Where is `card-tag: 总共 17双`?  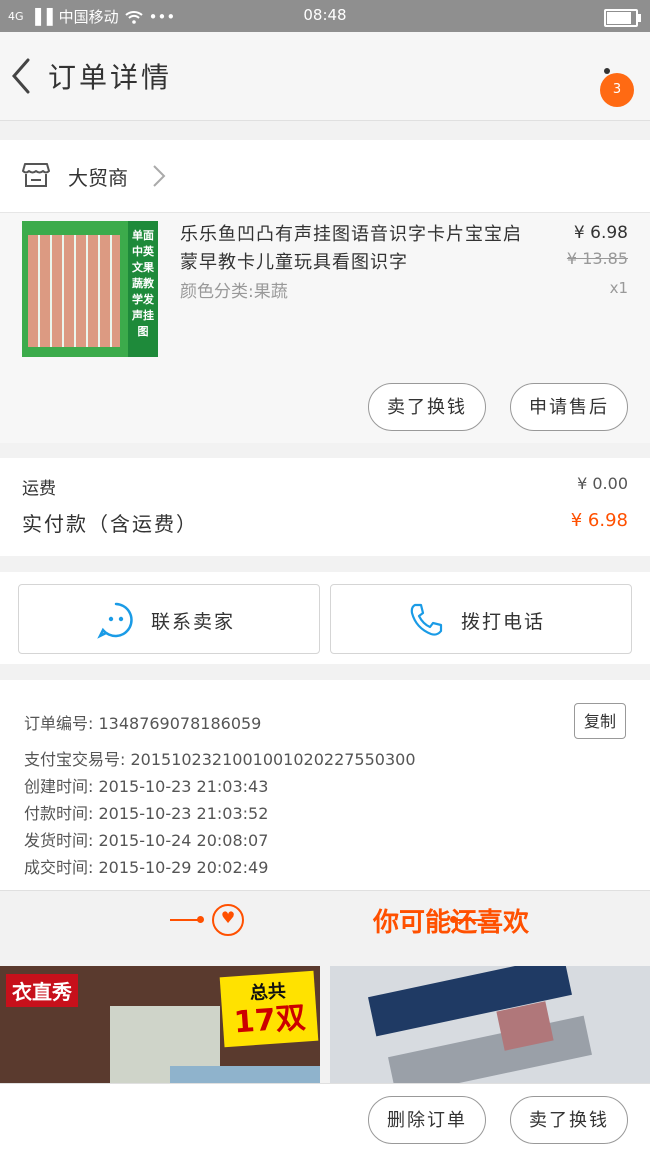
card-tag: 总共 17双 is located at coordinates (269, 1009).